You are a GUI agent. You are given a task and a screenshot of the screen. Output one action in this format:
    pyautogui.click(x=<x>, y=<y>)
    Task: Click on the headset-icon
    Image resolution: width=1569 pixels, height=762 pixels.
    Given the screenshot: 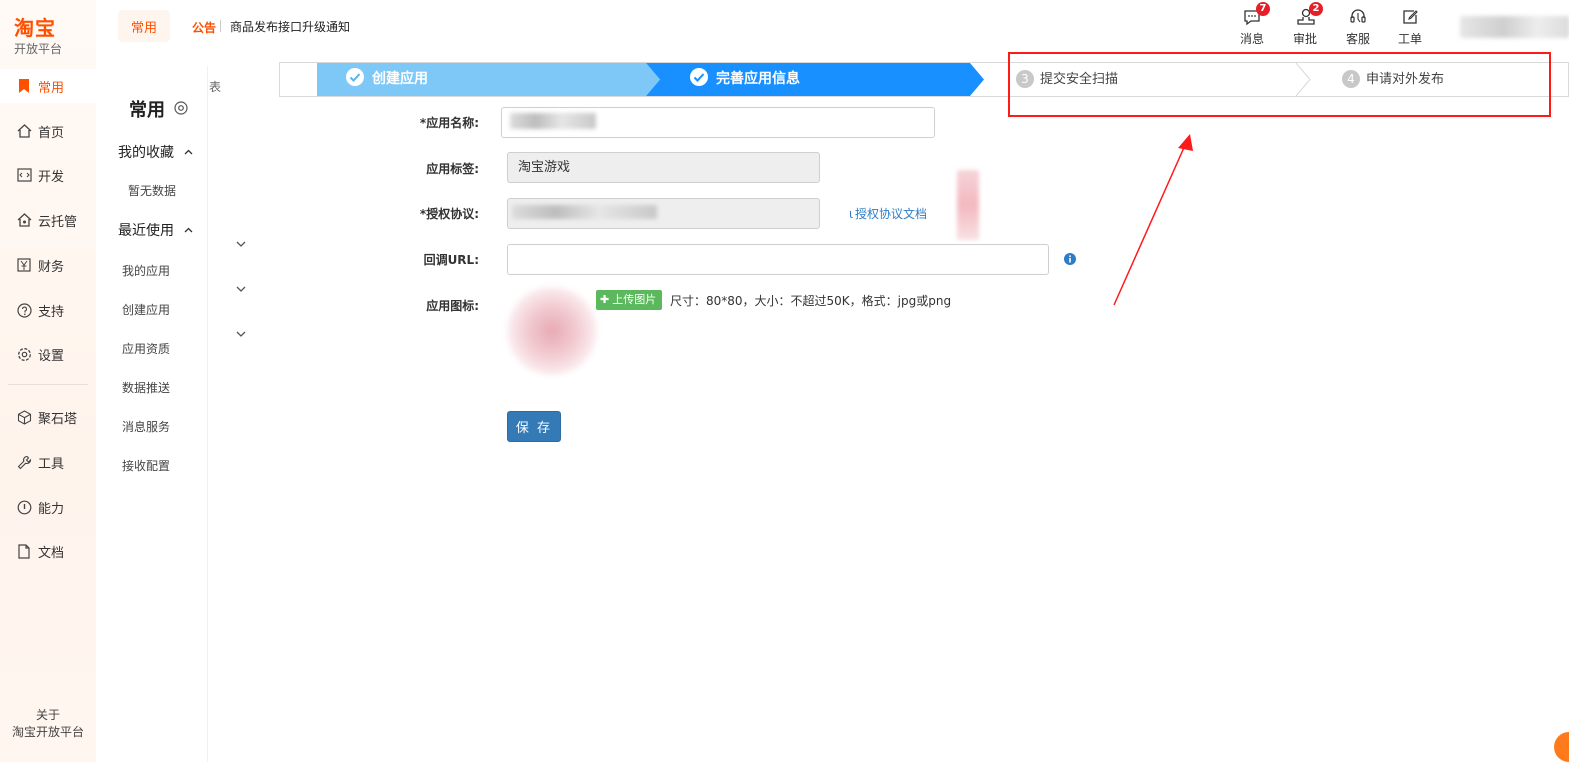 What is the action you would take?
    pyautogui.click(x=1358, y=17)
    